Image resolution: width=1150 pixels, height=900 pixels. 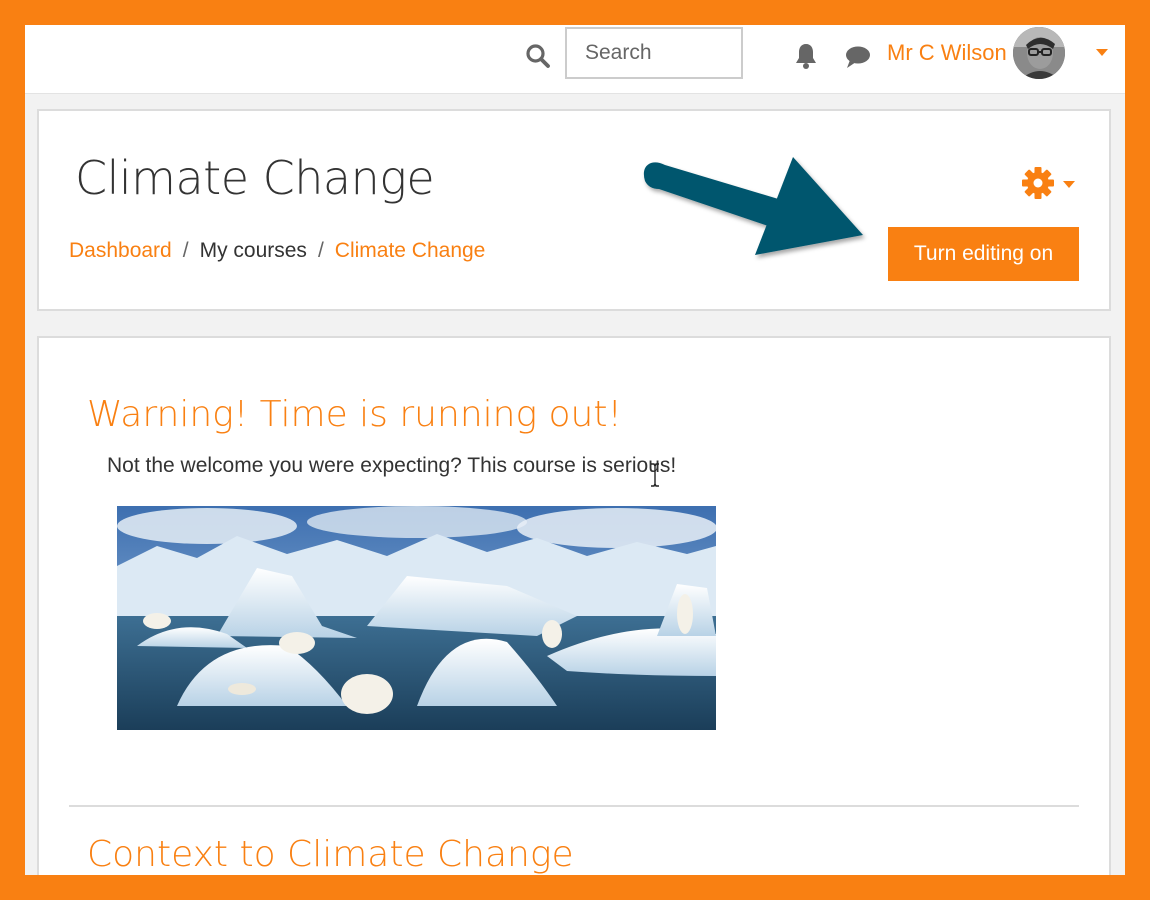 I want to click on course-settings-menu, so click(x=1051, y=184).